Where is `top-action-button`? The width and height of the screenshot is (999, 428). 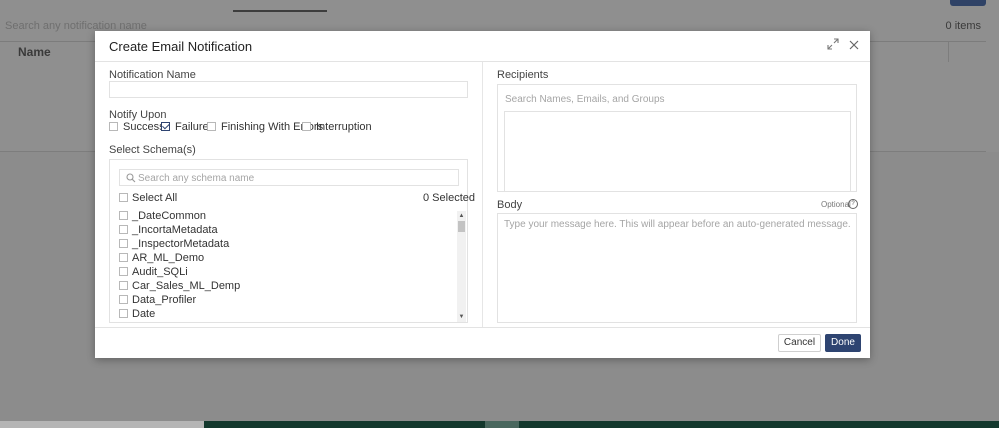
top-action-button is located at coordinates (968, 3).